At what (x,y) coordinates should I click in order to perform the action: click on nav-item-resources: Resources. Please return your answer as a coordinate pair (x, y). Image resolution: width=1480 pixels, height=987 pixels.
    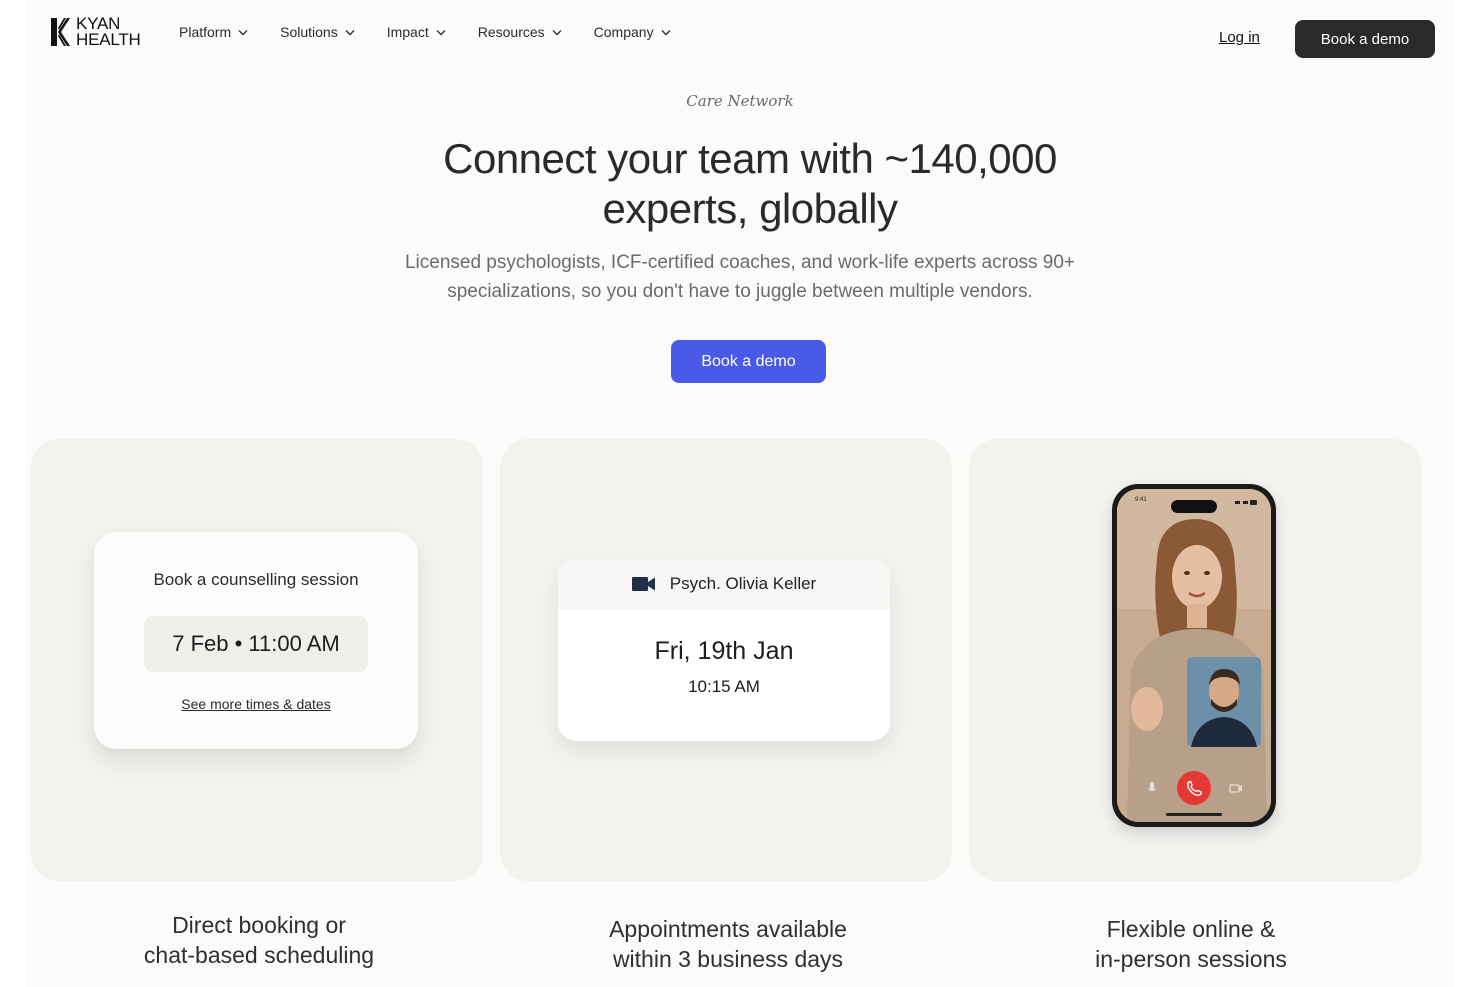
    Looking at the image, I should click on (520, 32).